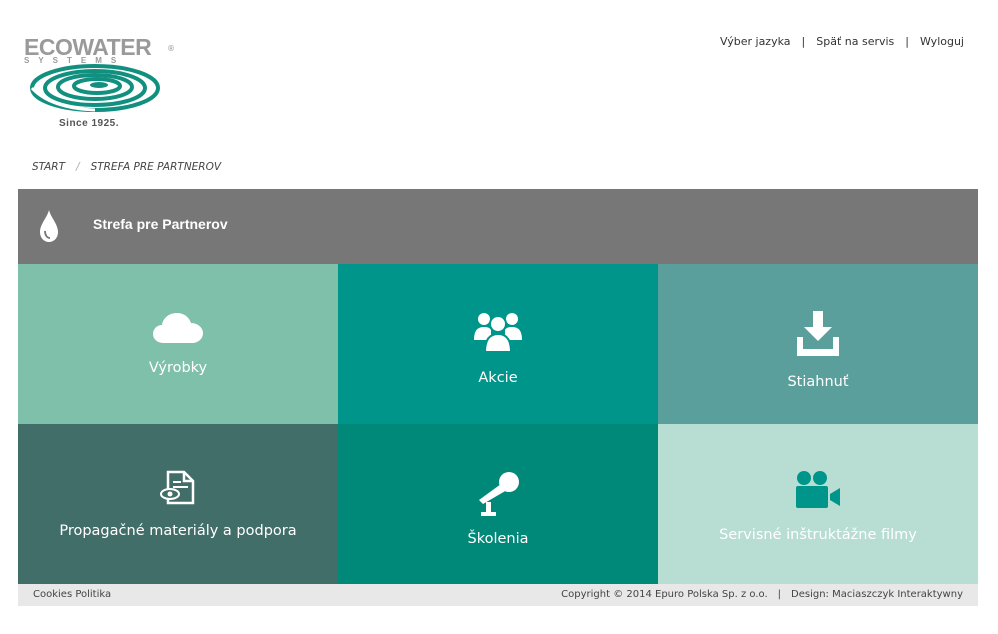 This screenshot has width=998, height=634. I want to click on tile-downloads: Stiahnuť, so click(818, 344).